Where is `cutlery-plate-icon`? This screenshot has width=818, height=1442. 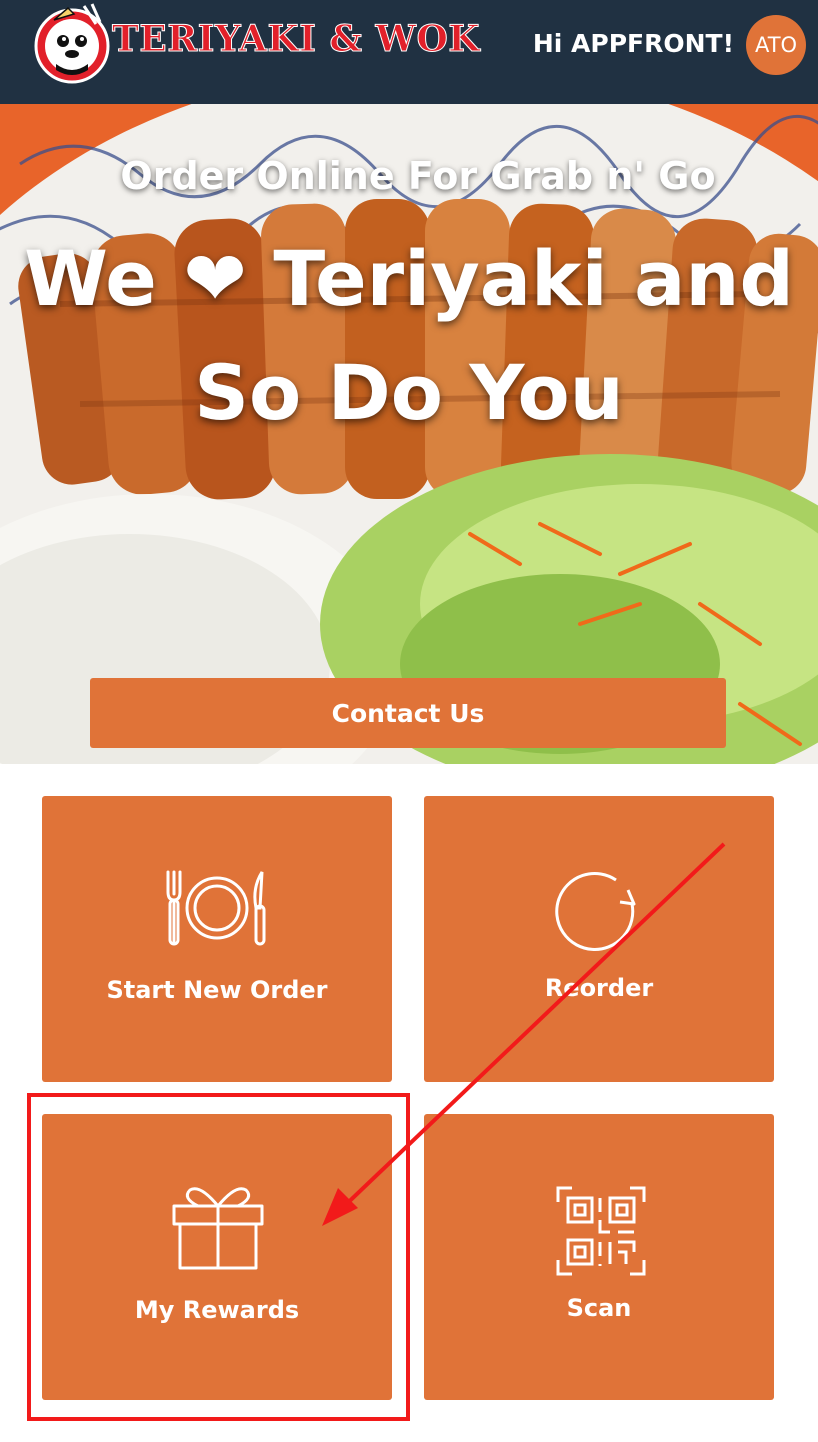
cutlery-plate-icon is located at coordinates (216, 908).